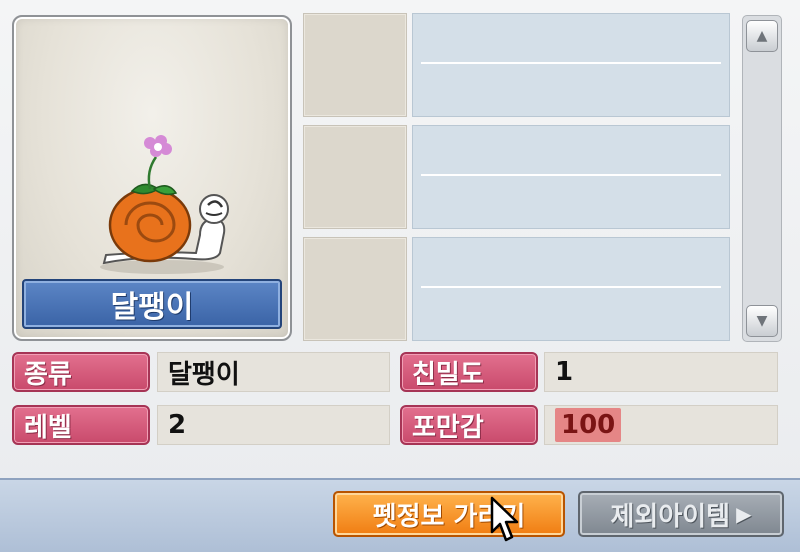 Image resolution: width=800 pixels, height=552 pixels. Describe the element at coordinates (81, 425) in the screenshot. I see `level-label: 레벨` at that location.